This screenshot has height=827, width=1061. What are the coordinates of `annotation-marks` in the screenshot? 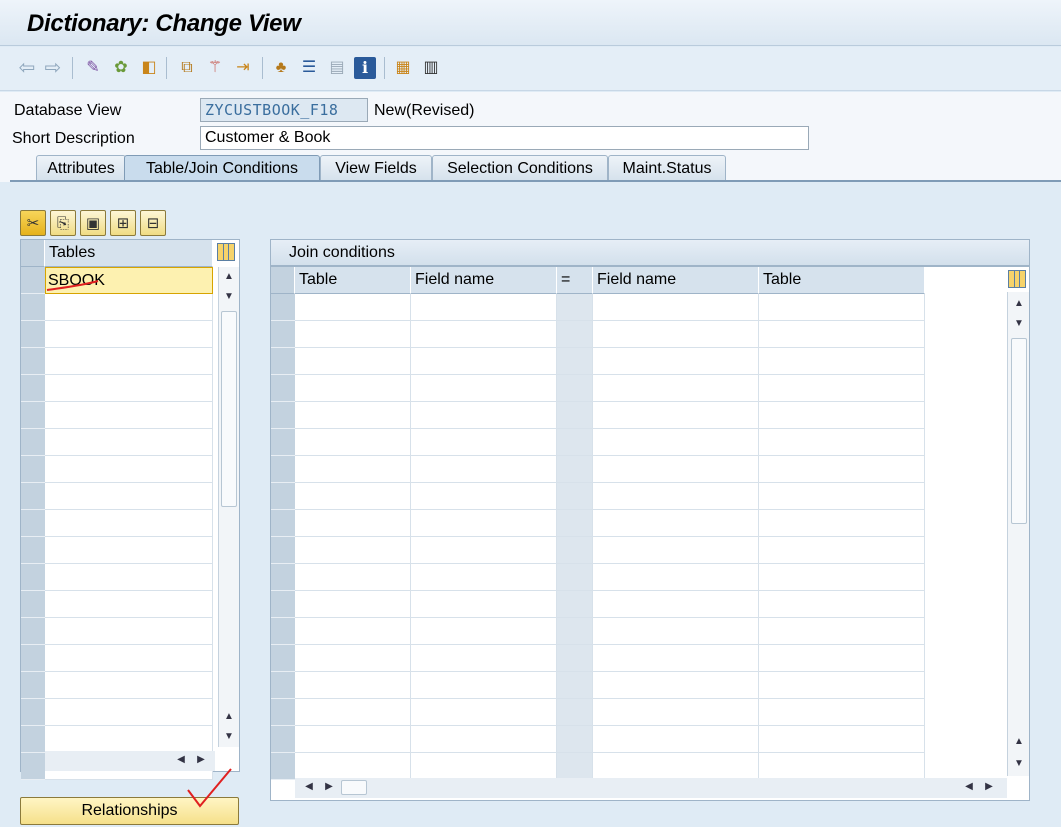 It's located at (139, 544).